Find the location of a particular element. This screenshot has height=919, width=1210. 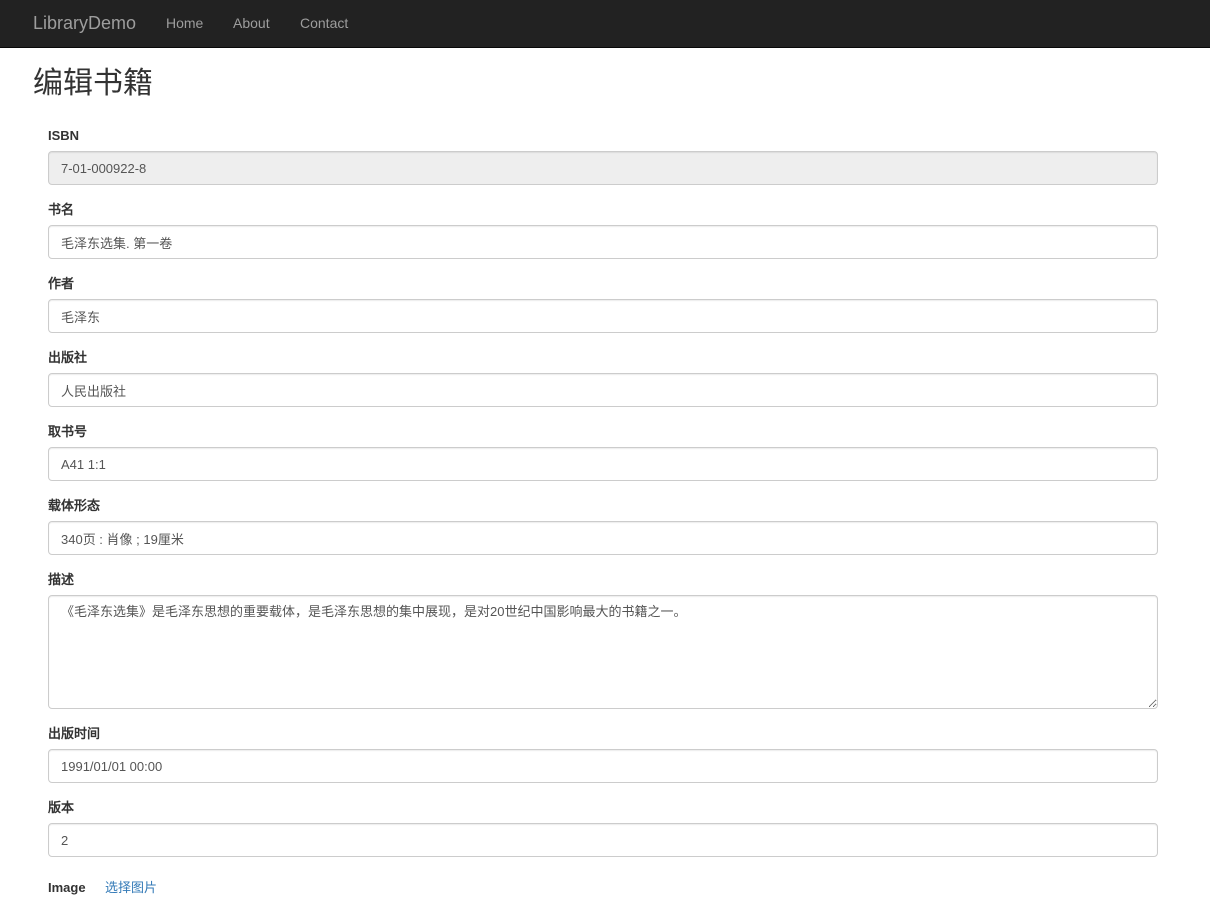

nav-about-link: About is located at coordinates (251, 24).